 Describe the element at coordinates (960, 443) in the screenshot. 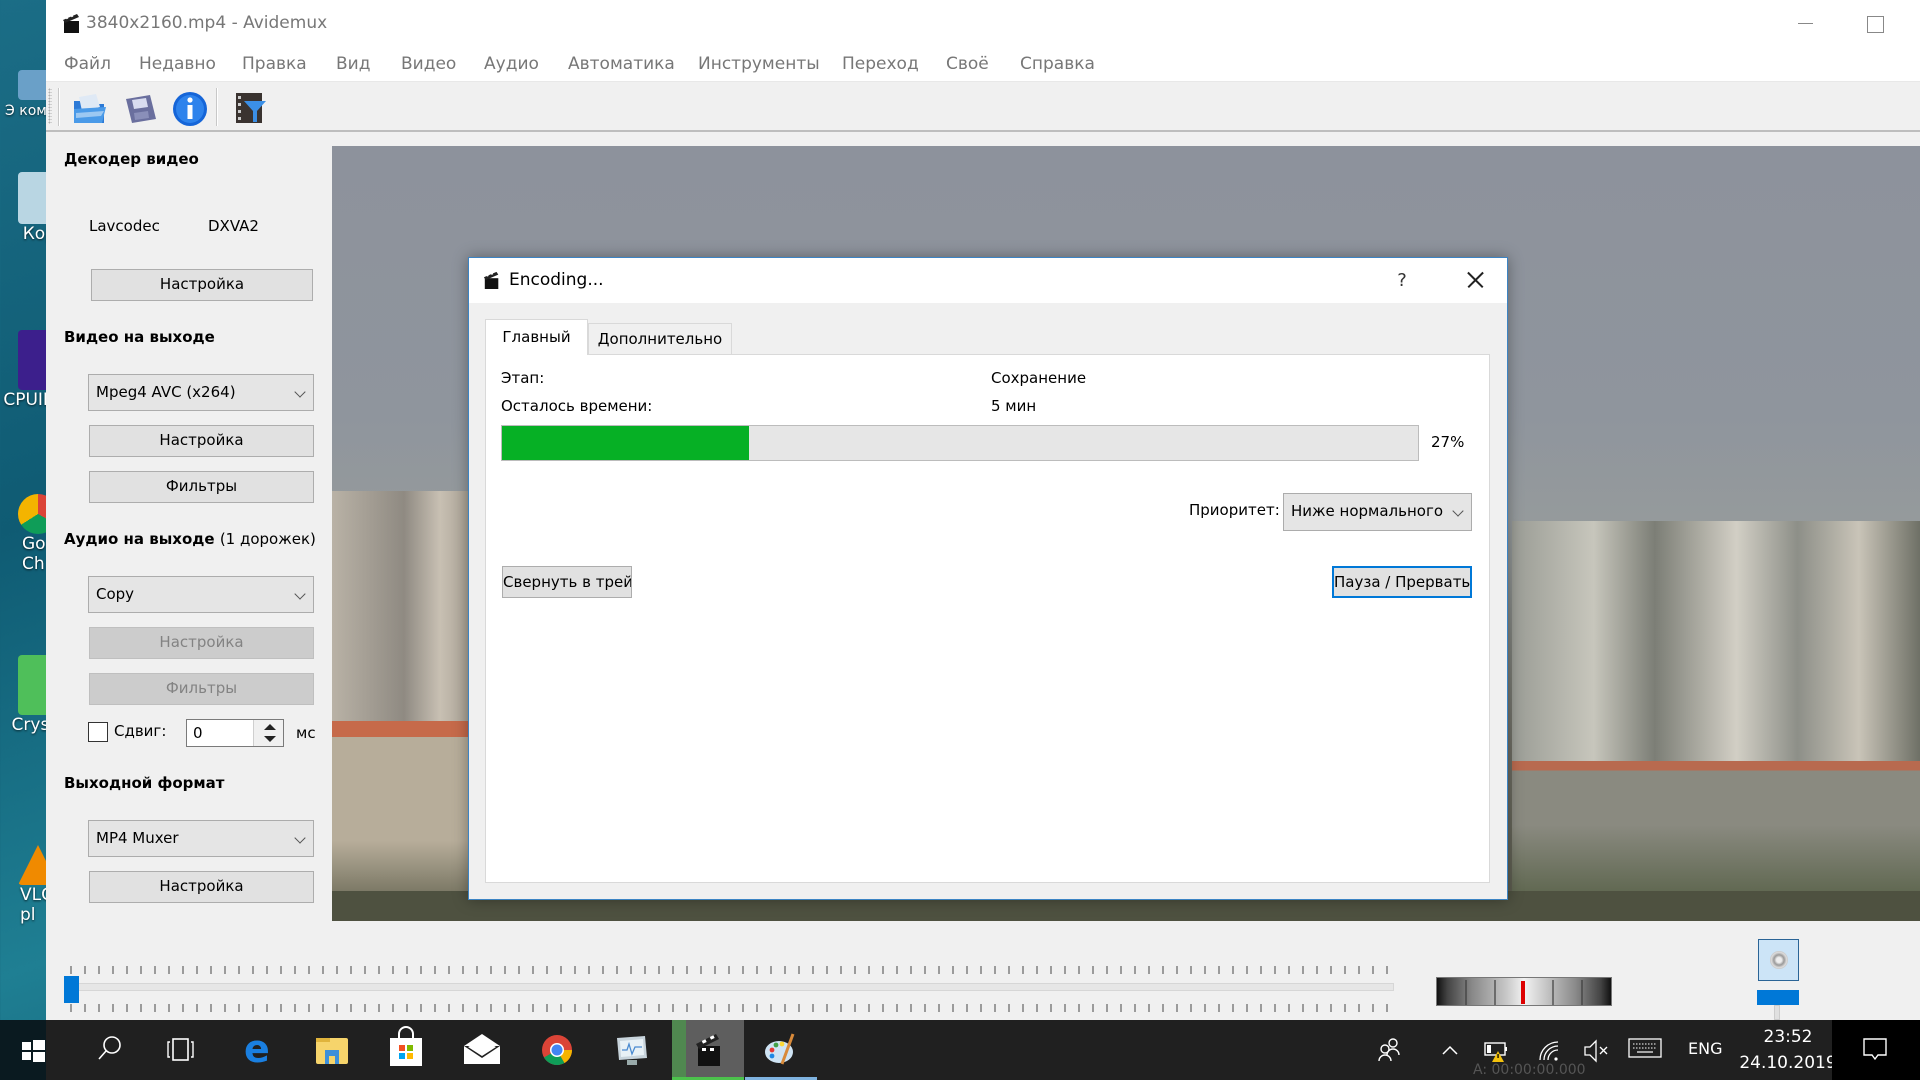

I see `encoding-progress-bar` at that location.